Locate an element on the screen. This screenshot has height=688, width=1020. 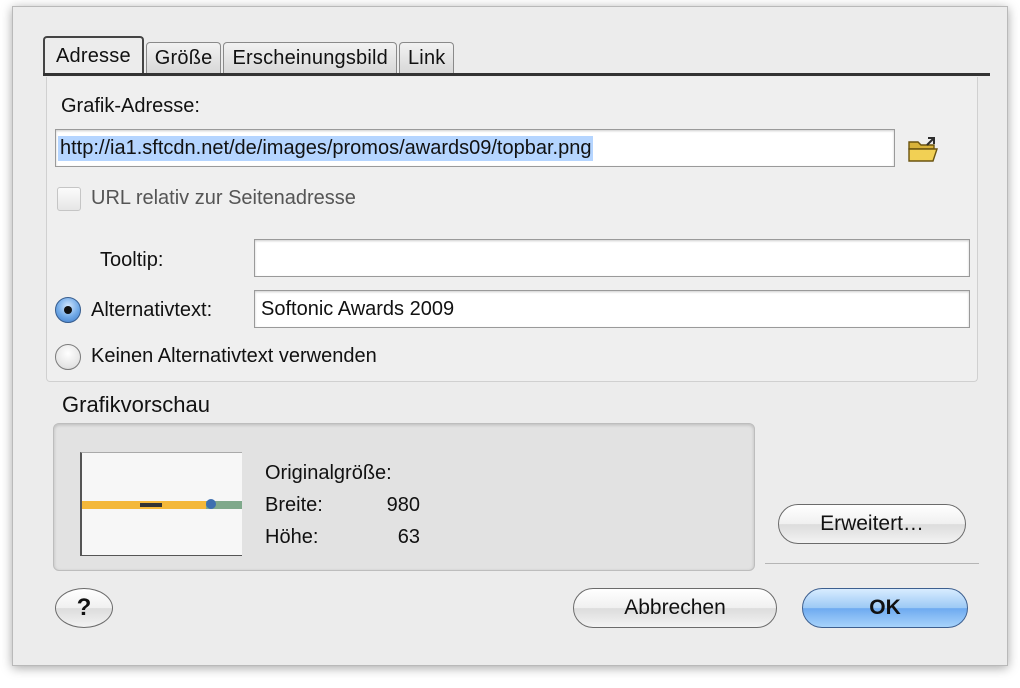
help-button: ? is located at coordinates (84, 608).